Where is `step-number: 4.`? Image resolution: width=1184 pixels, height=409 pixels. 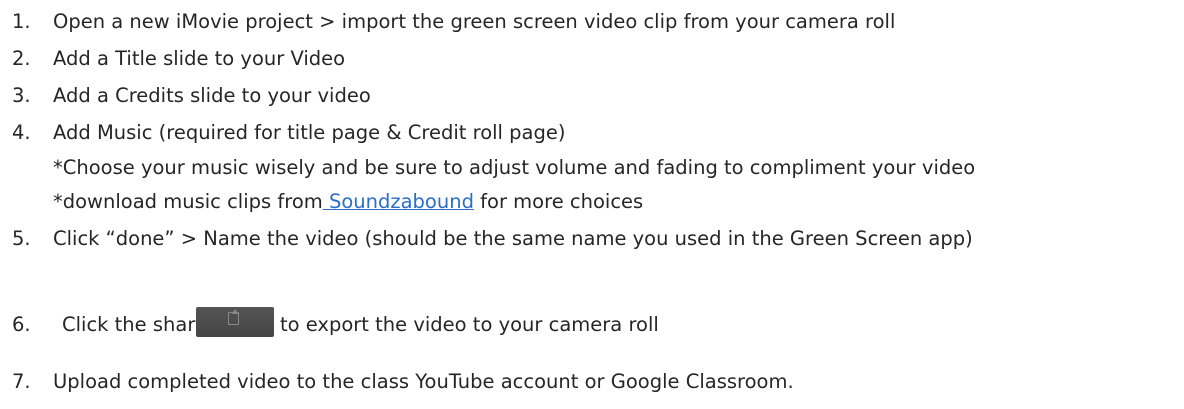 step-number: 4. is located at coordinates (21, 132).